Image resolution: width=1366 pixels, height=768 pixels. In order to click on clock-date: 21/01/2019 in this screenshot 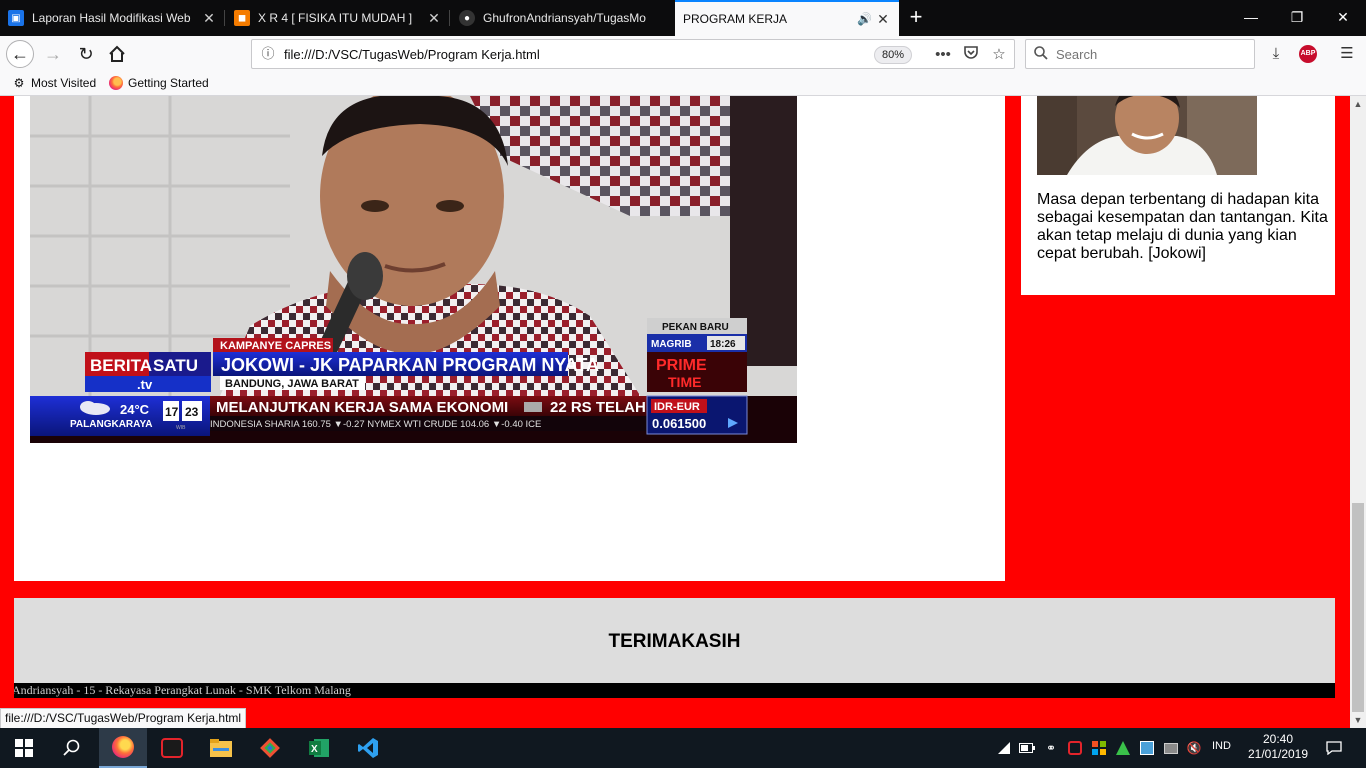, I will do `click(1278, 754)`.